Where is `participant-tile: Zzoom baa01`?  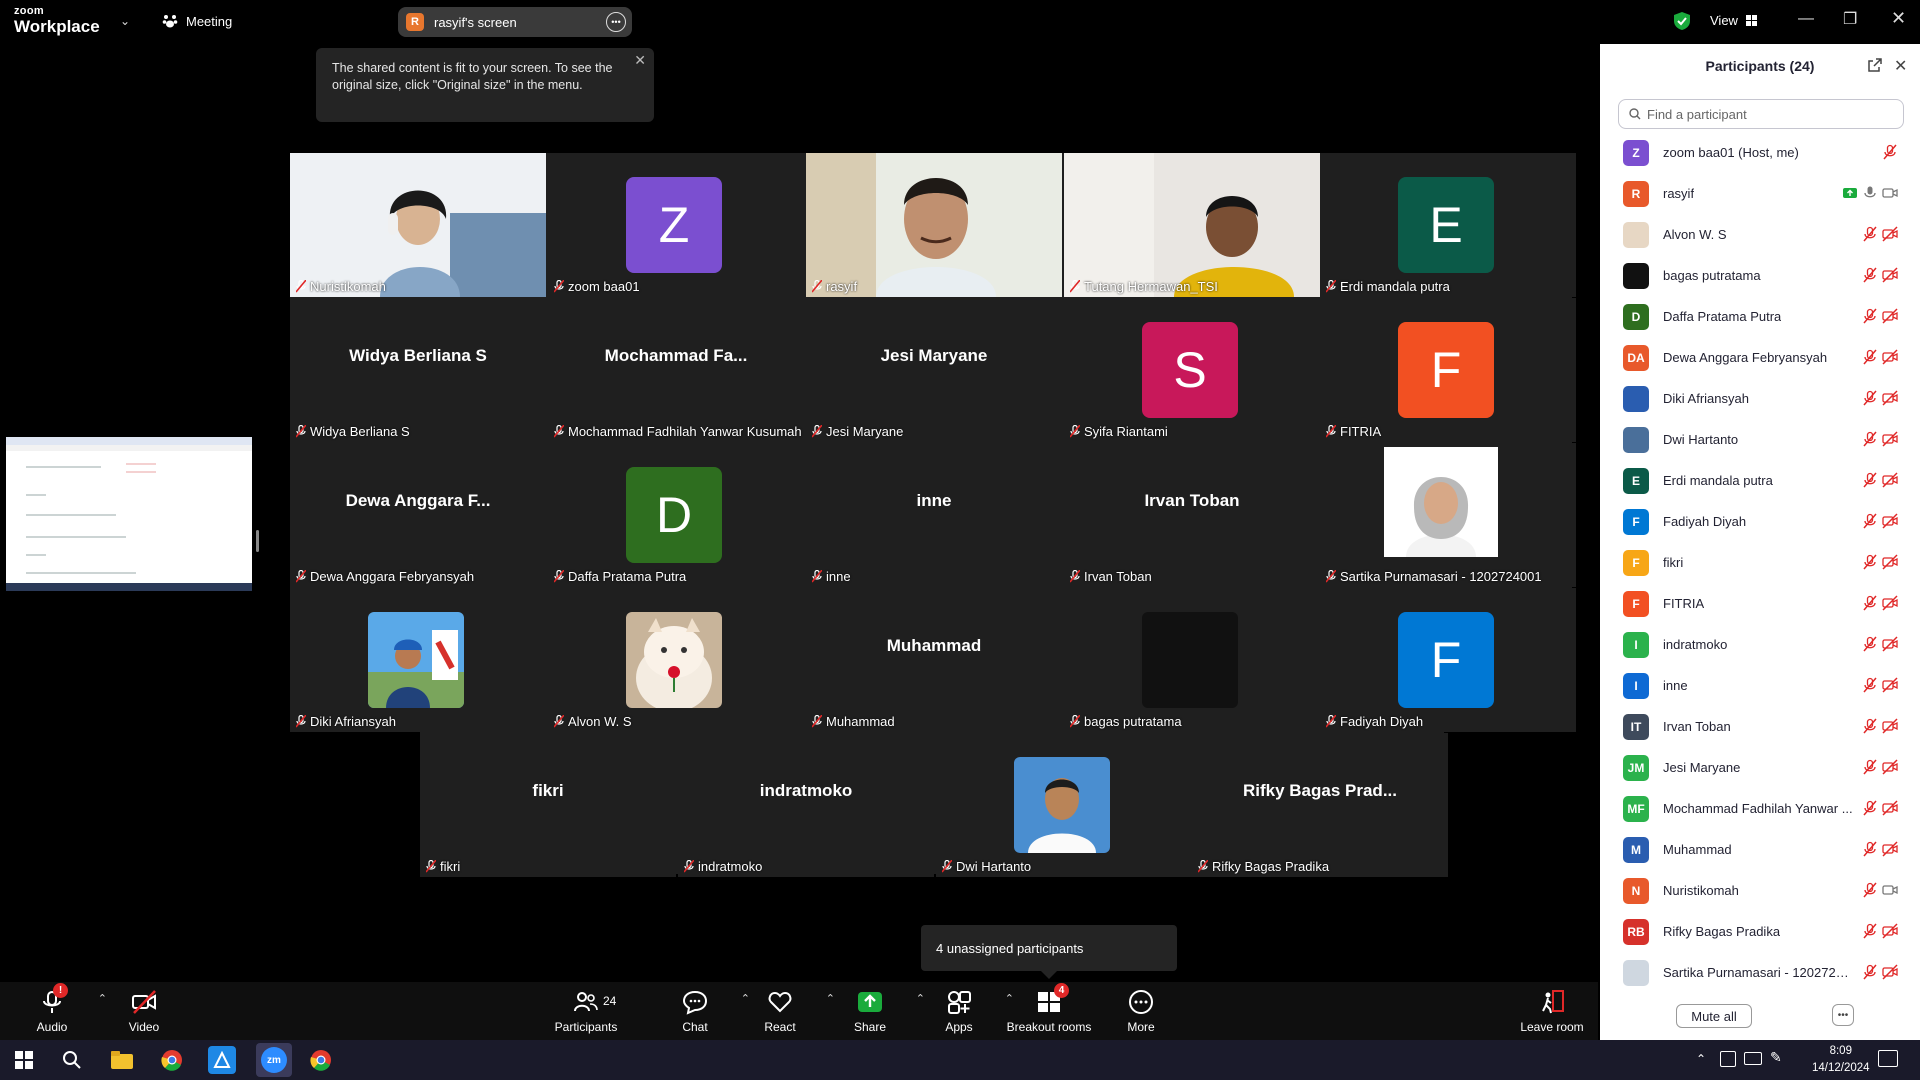 participant-tile: Zzoom baa01 is located at coordinates (676, 225).